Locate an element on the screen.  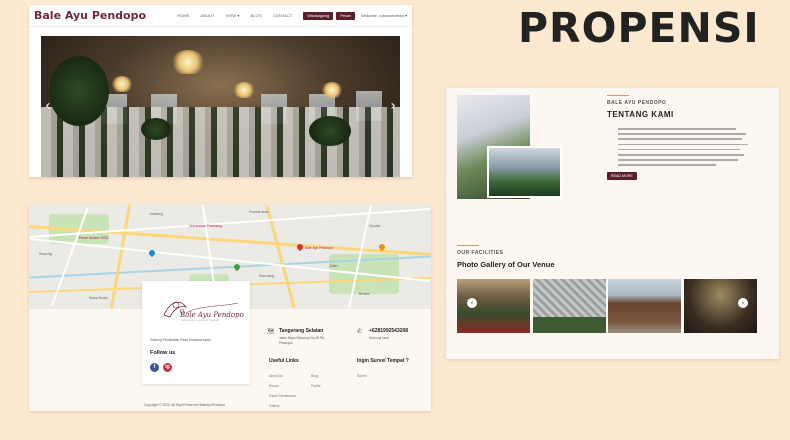
nav-view: VIEW ▾ is located at coordinates (233, 15).